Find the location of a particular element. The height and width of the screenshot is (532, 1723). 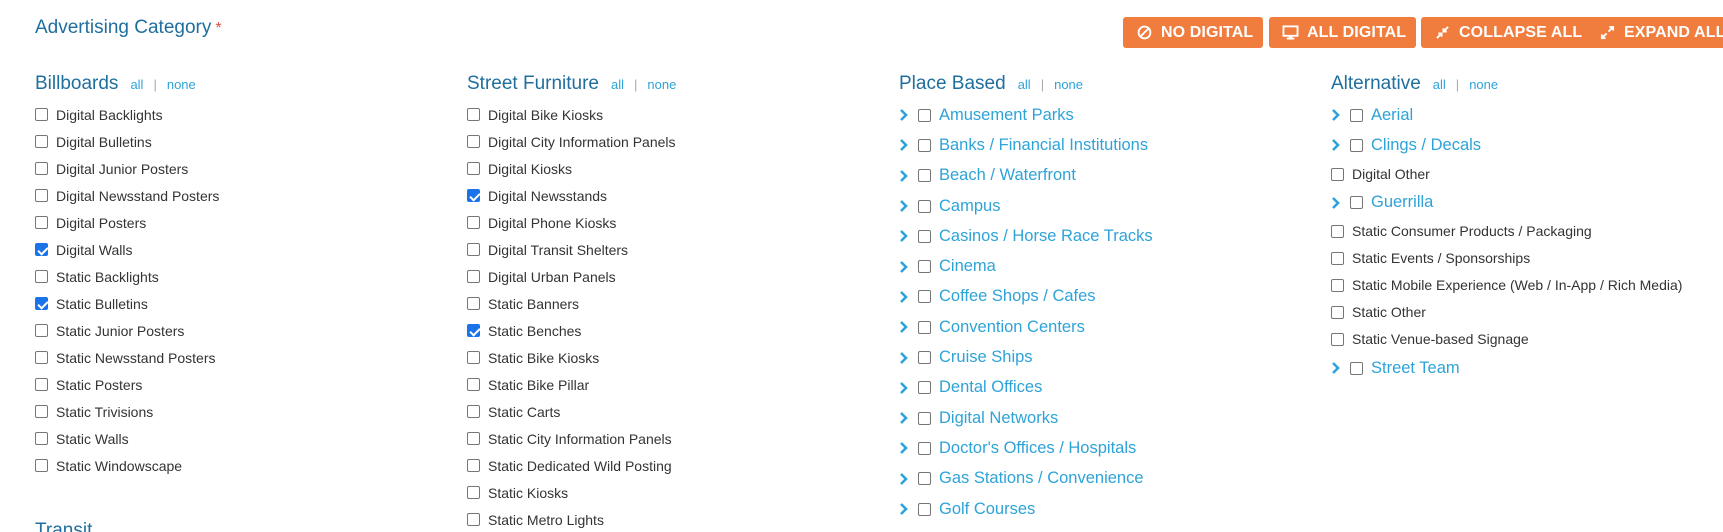

place-based-select-all-link: all is located at coordinates (1024, 84).